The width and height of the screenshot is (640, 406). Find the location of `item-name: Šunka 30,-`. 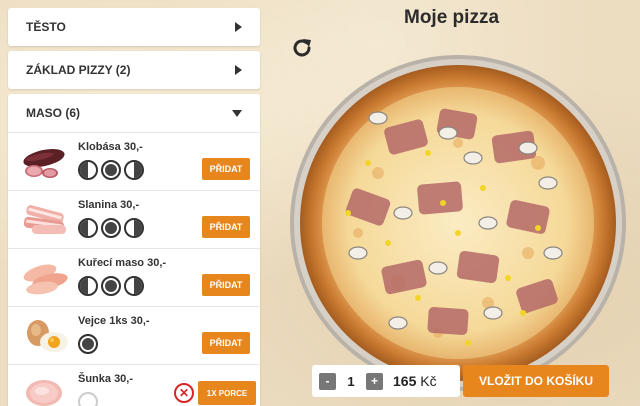

item-name: Šunka 30,- is located at coordinates (106, 379).